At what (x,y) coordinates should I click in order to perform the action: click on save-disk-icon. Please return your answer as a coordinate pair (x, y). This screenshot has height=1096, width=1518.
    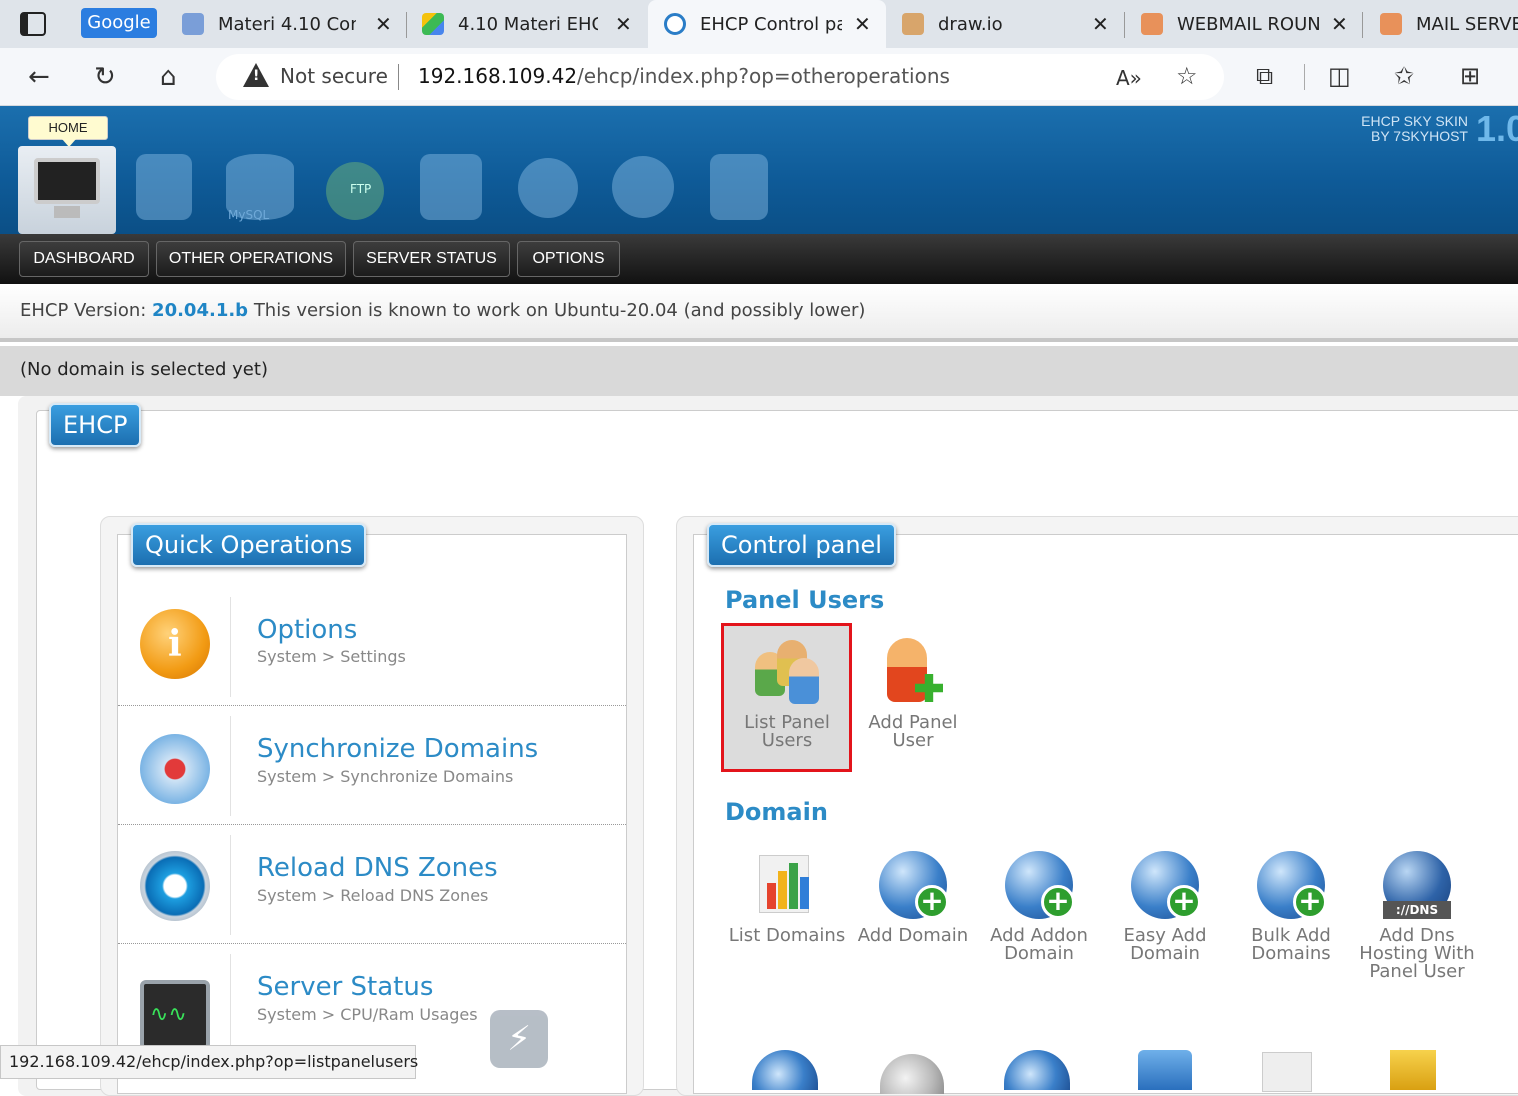
    Looking at the image, I should click on (739, 187).